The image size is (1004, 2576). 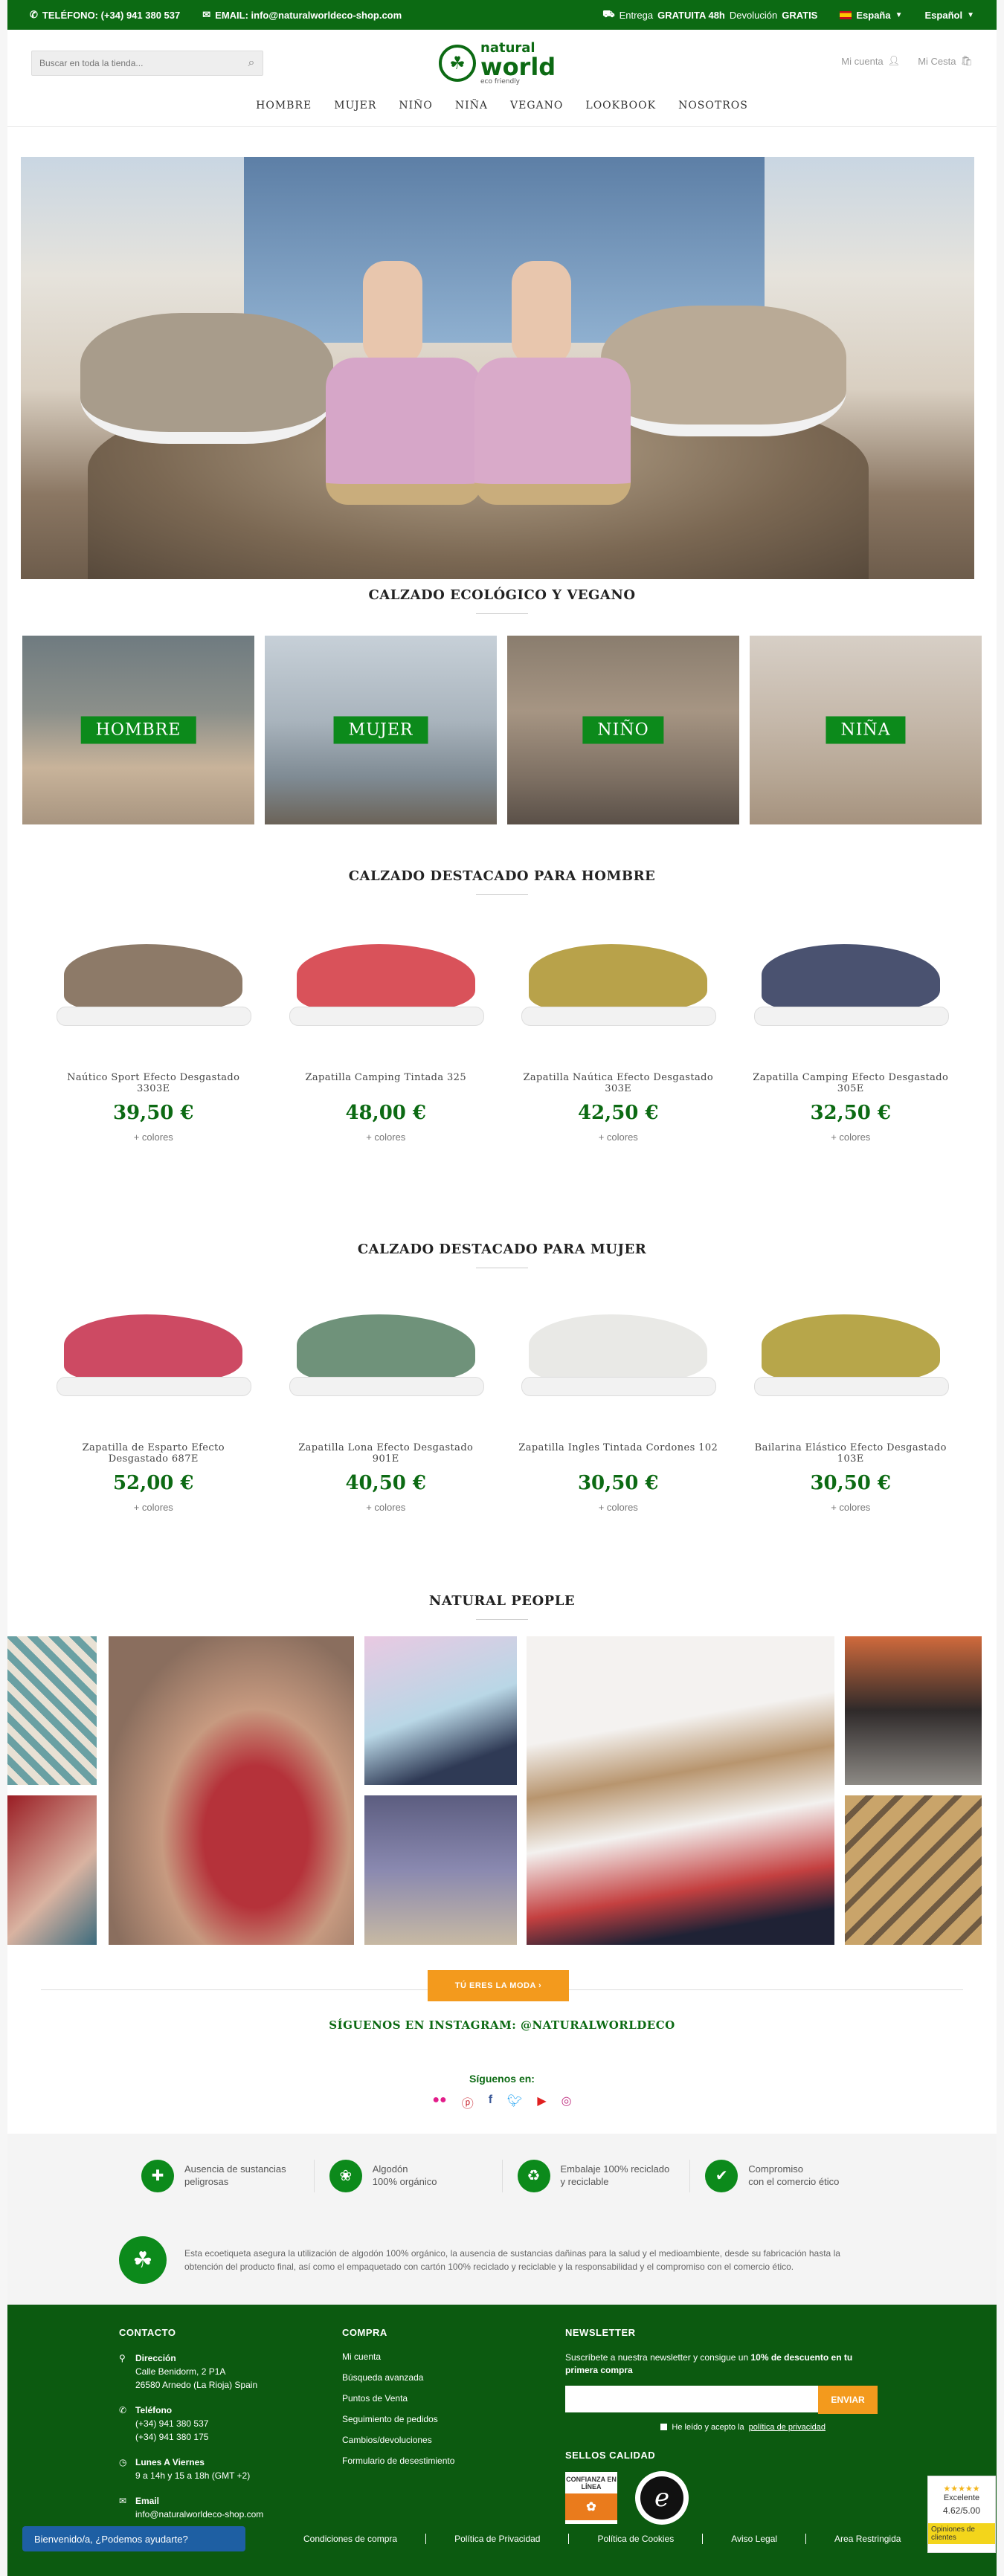 I want to click on footer-link-search: Búsqueda avanzada, so click(x=427, y=2377).